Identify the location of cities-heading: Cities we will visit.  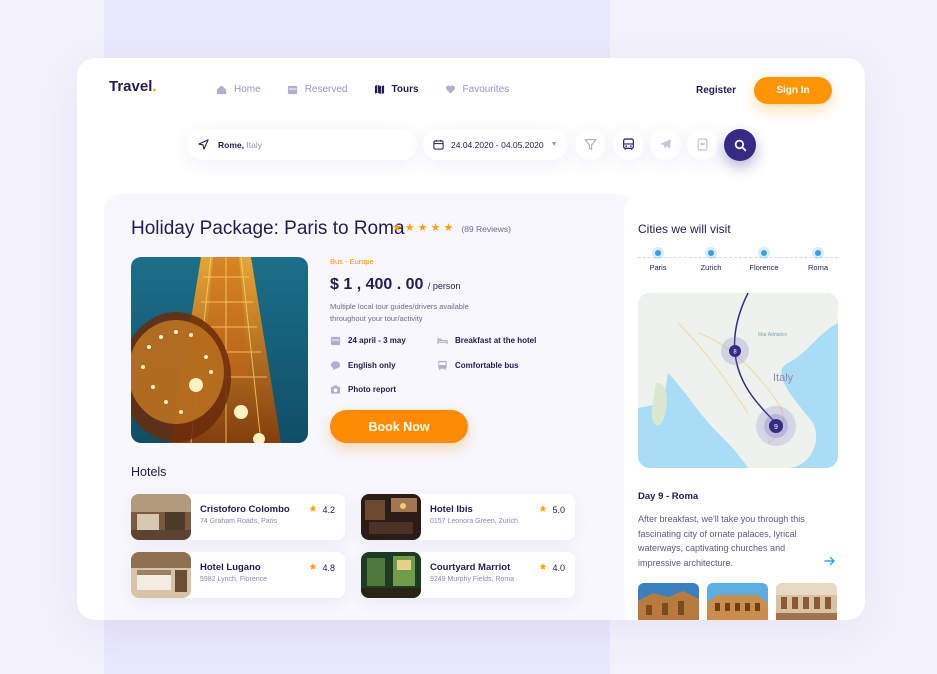
(684, 229).